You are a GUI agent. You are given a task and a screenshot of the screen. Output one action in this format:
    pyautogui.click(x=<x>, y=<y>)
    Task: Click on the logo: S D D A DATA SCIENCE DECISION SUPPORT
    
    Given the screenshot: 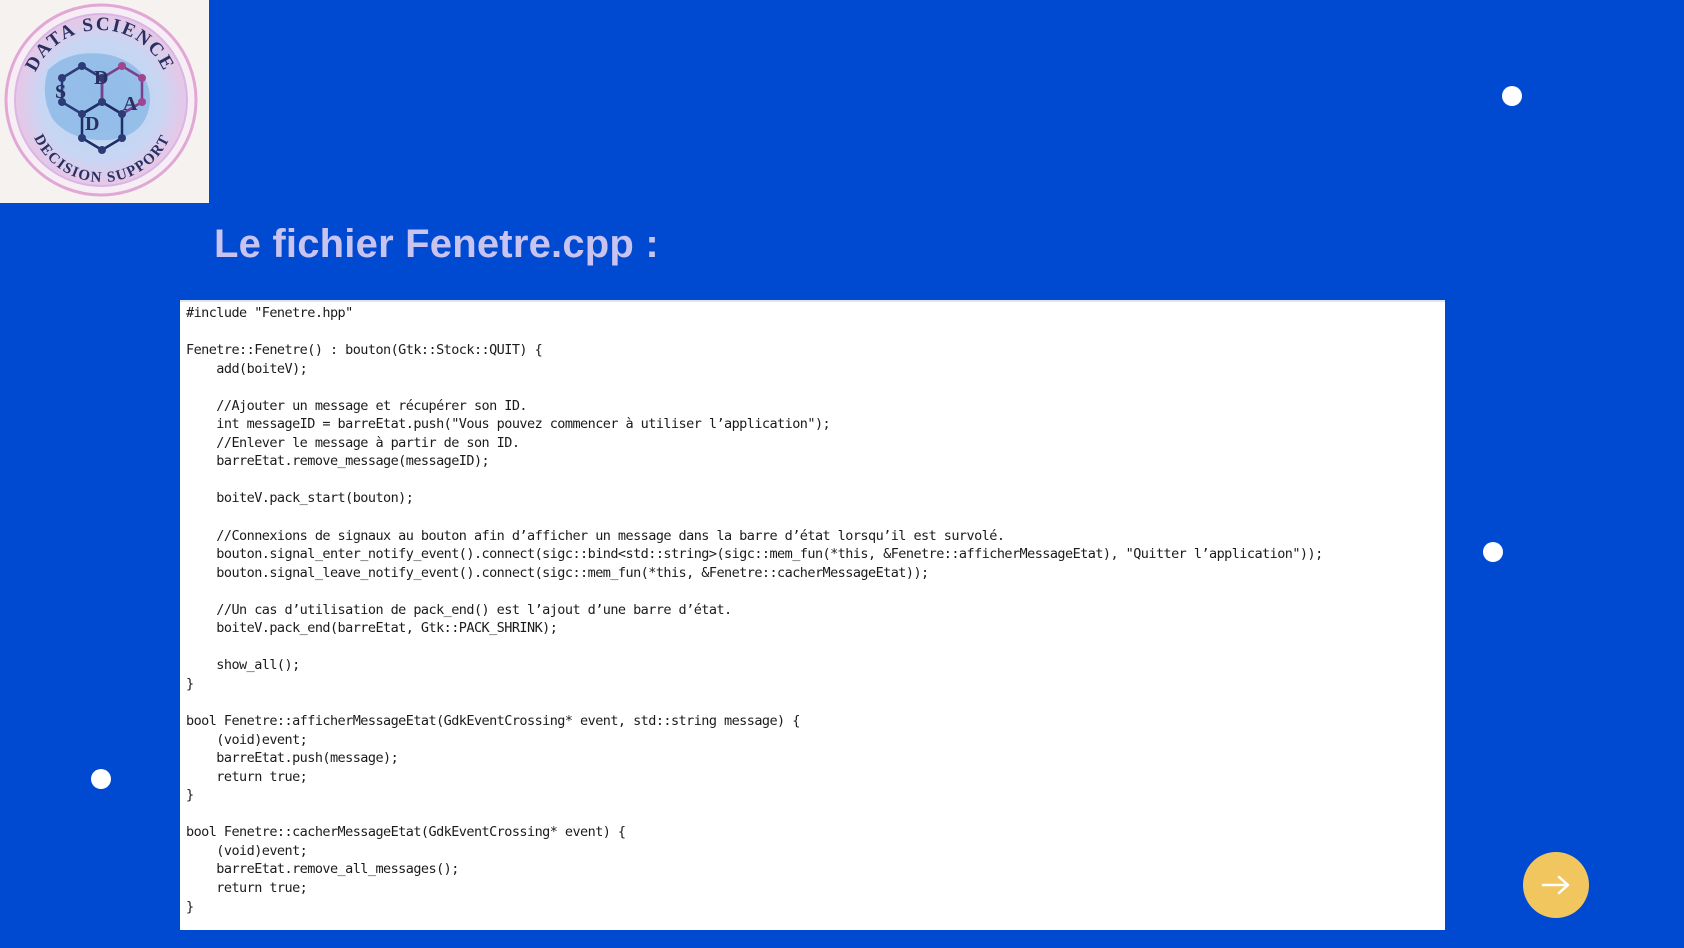 What is the action you would take?
    pyautogui.click(x=104, y=101)
    